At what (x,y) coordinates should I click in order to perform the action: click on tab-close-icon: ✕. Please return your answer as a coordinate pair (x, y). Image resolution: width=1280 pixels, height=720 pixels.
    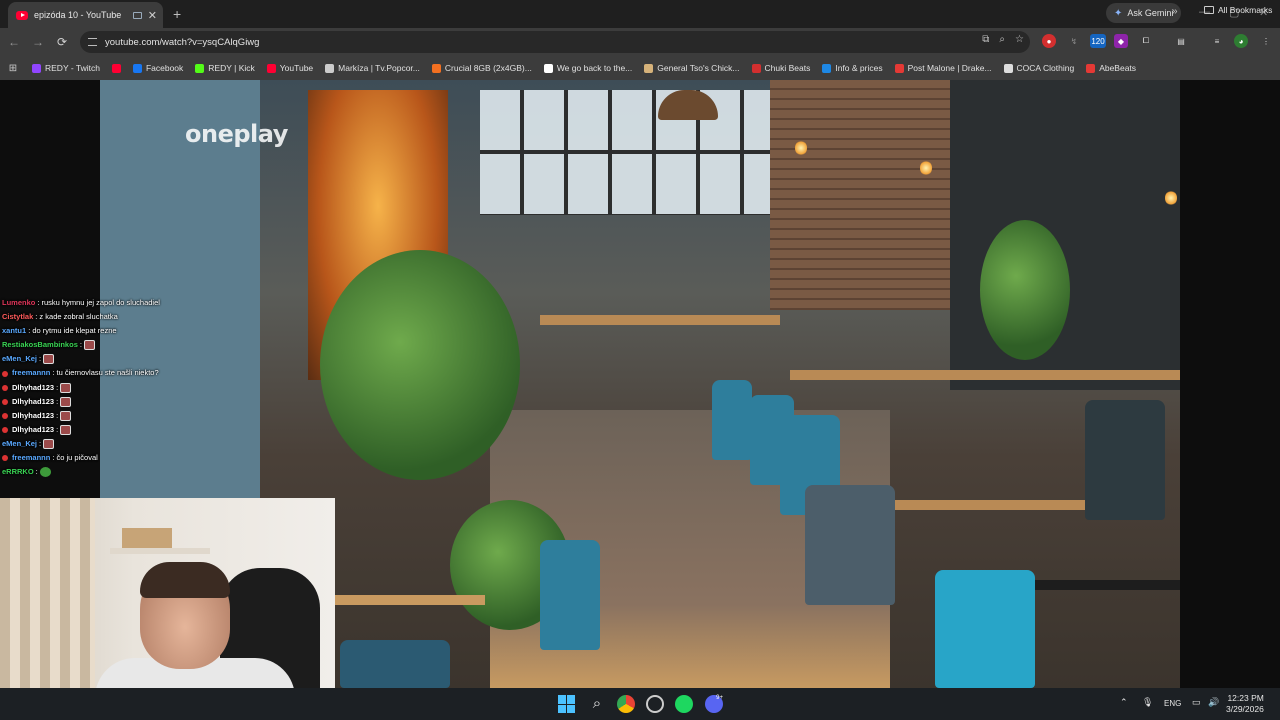
    Looking at the image, I should click on (152, 15).